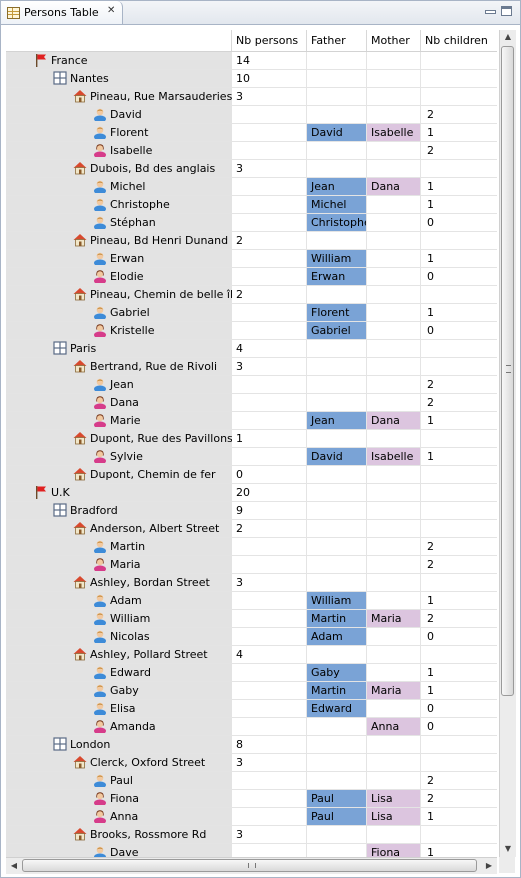 This screenshot has width=521, height=878. I want to click on table-row: Stéphan Christophe 0, so click(251, 223).